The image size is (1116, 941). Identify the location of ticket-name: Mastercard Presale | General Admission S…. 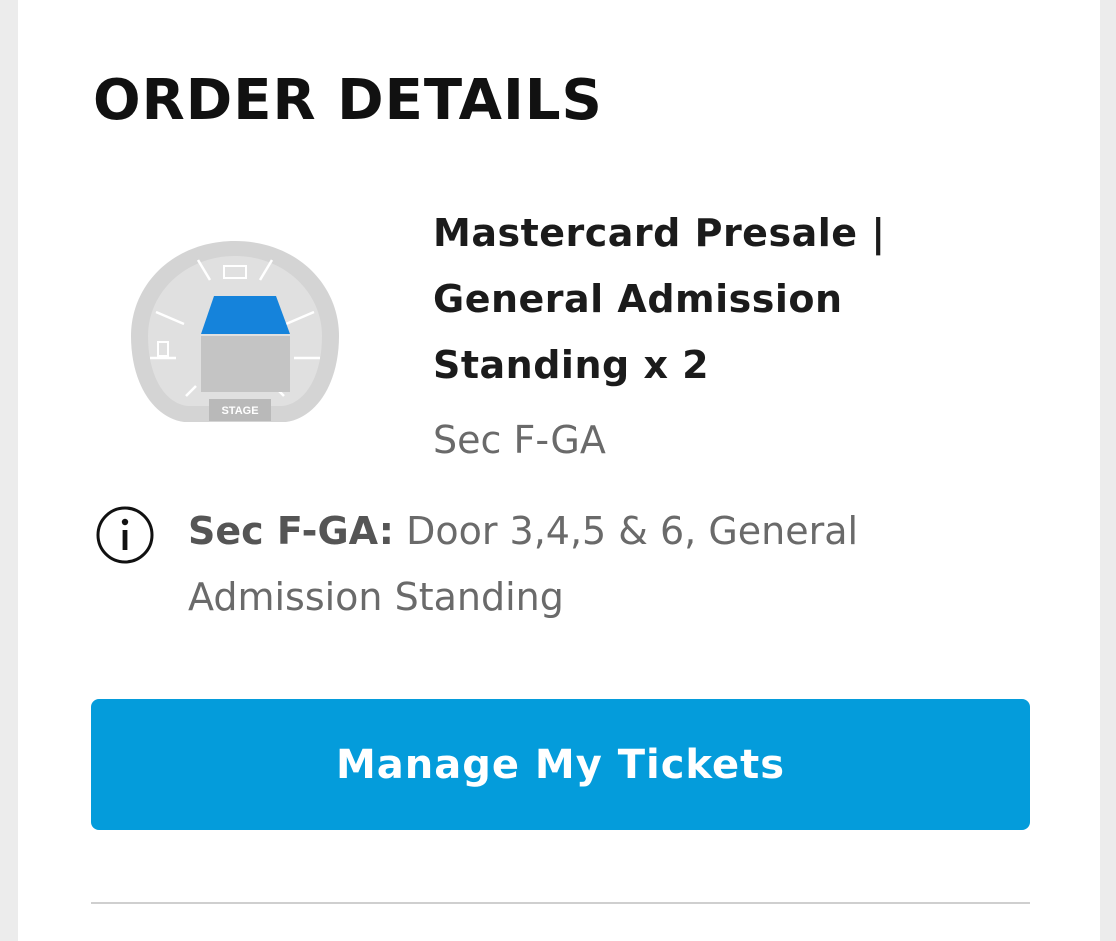
(659, 299).